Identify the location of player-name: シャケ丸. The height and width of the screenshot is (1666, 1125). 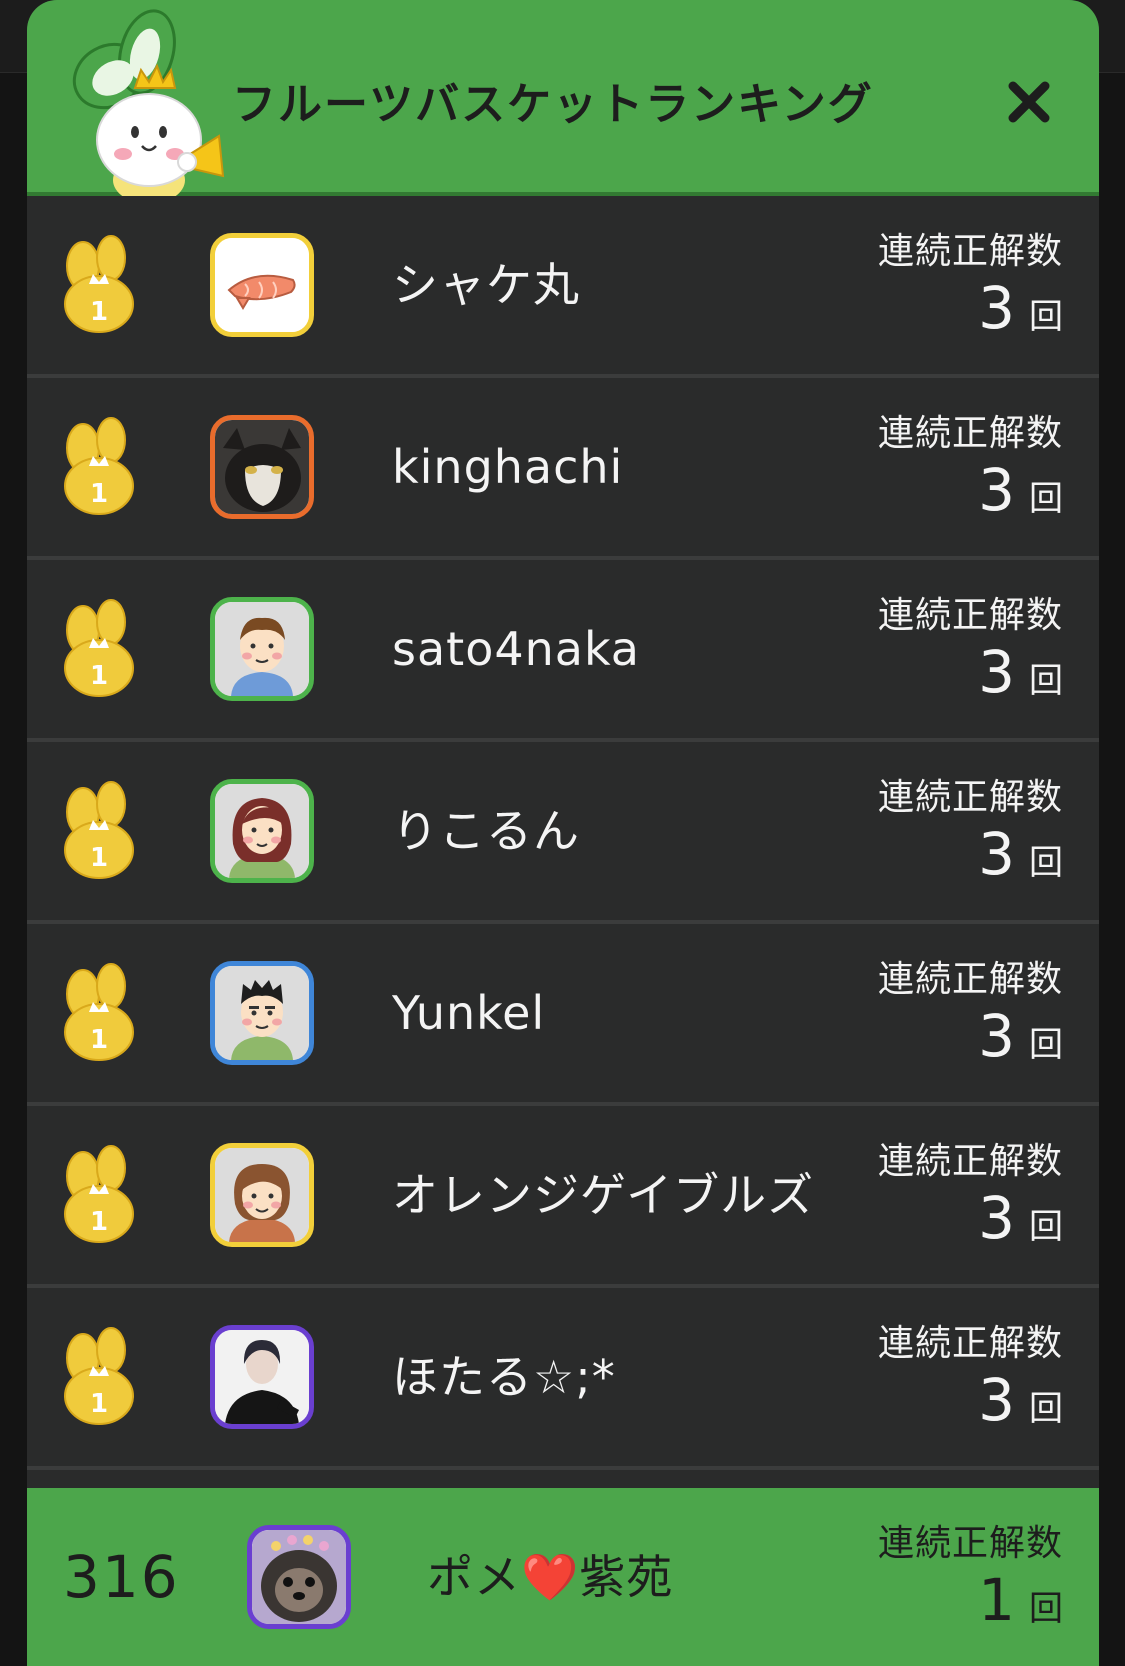
(486, 285).